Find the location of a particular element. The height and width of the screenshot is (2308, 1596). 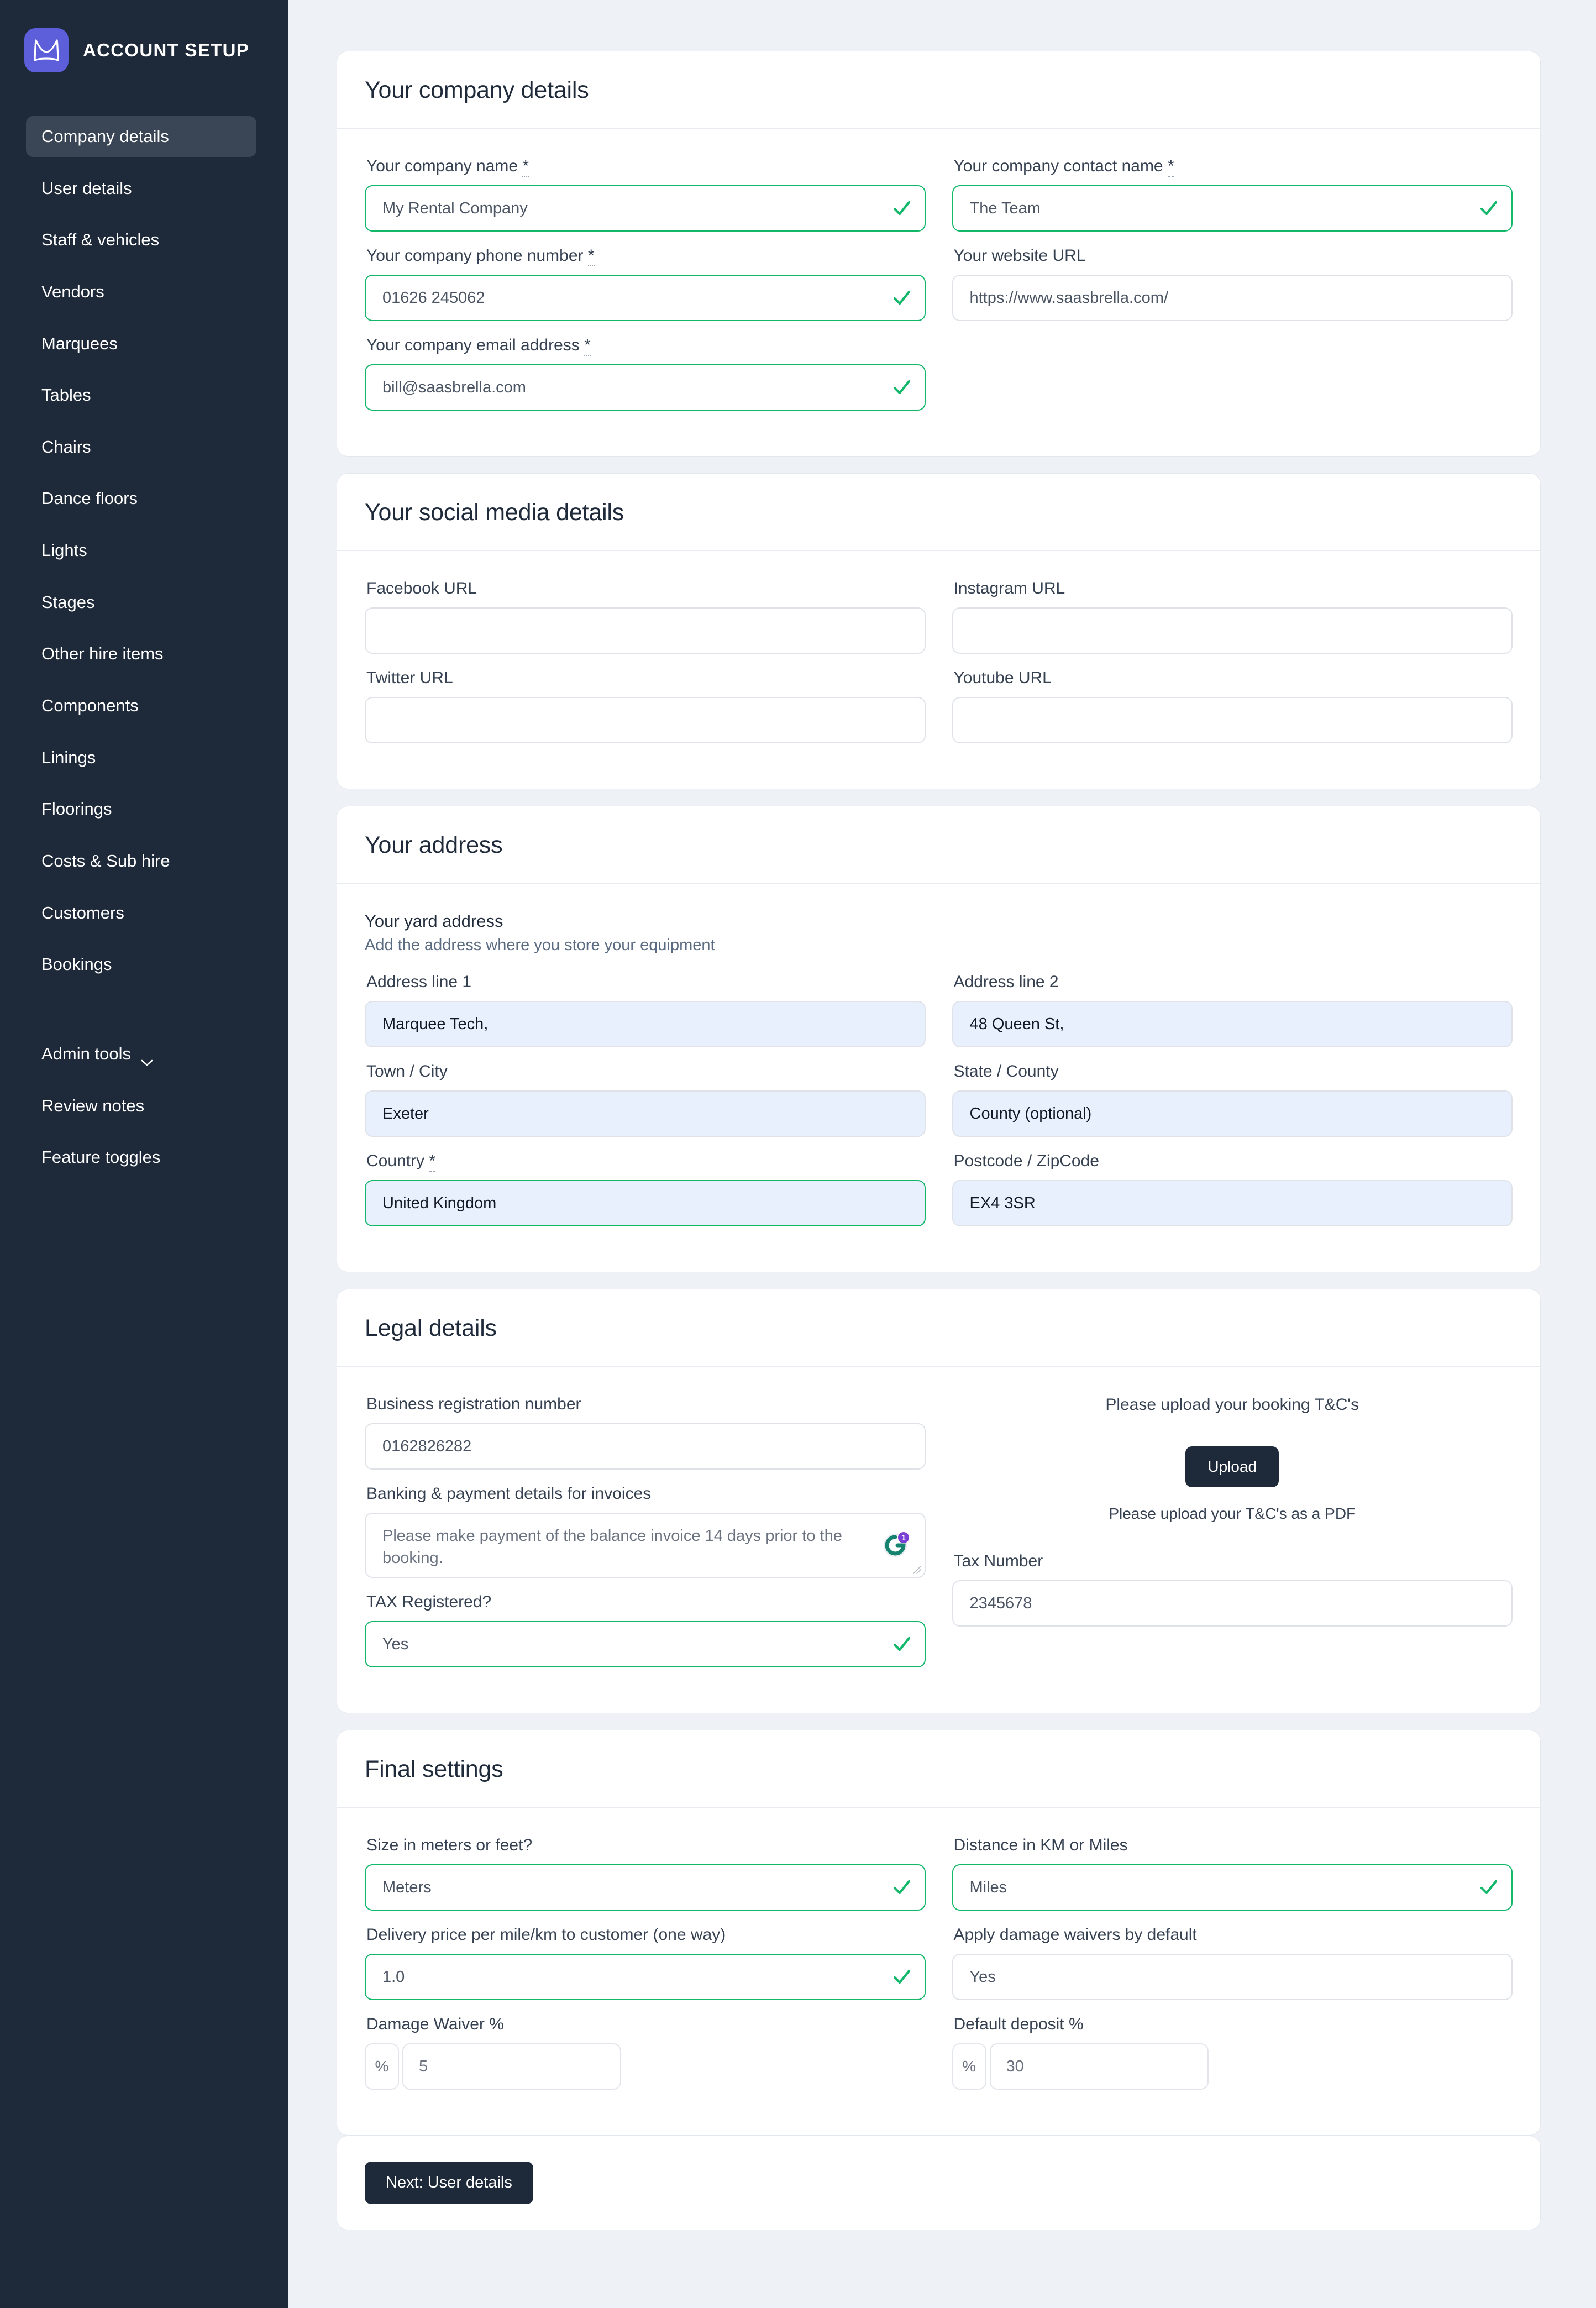

apply-damage-waivers-label: Apply damage waivers by default is located at coordinates (1075, 1935).